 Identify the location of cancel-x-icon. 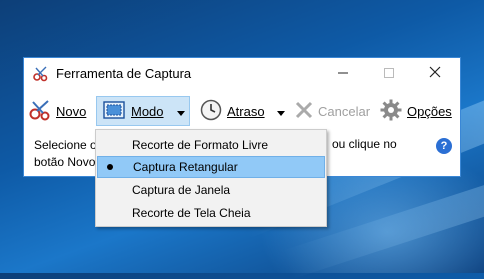
(304, 111).